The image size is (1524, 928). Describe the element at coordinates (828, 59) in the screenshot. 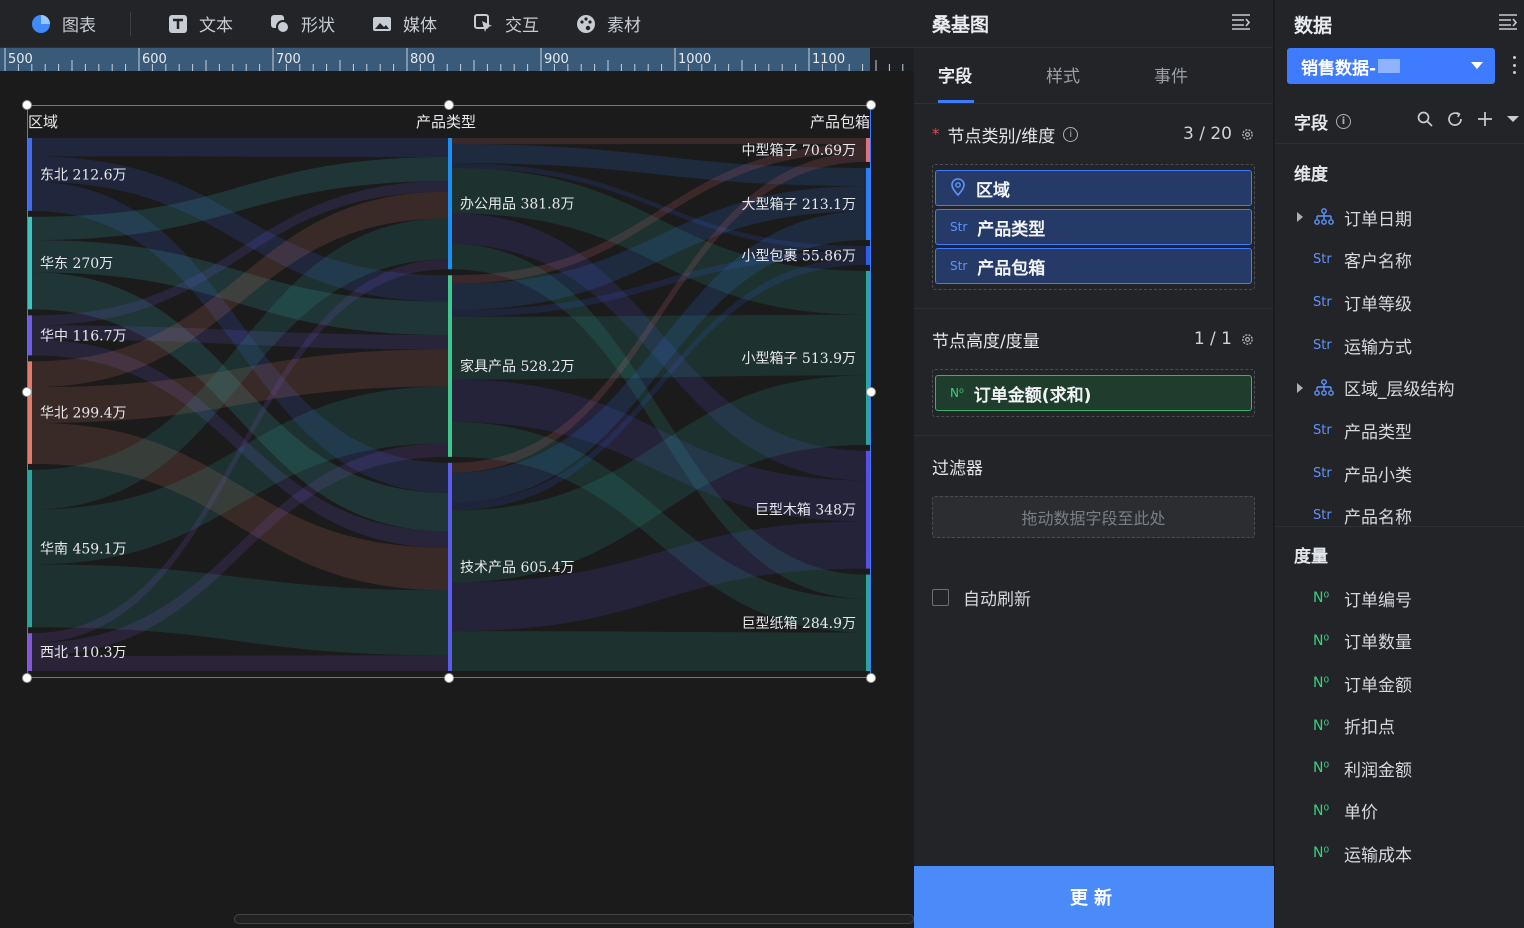

I see `ruler-label: 1100` at that location.